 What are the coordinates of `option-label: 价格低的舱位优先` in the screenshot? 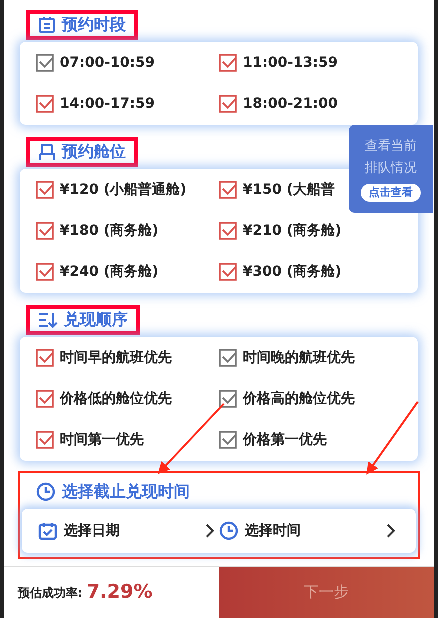 It's located at (116, 399).